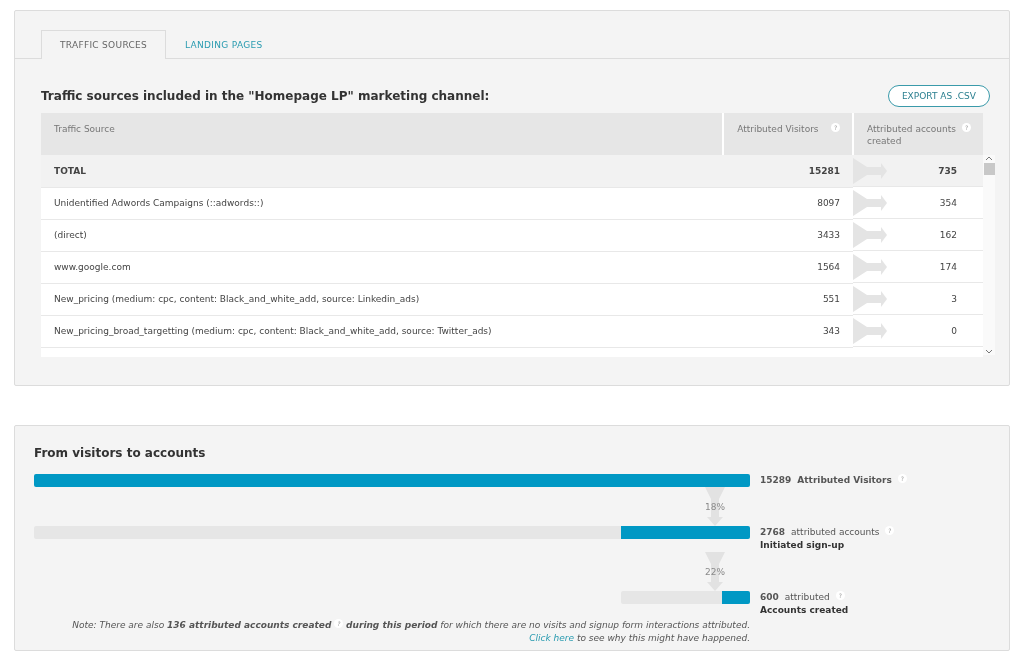 The image size is (1024, 667). Describe the element at coordinates (804, 610) in the screenshot. I see `stage-name: Accounts created` at that location.